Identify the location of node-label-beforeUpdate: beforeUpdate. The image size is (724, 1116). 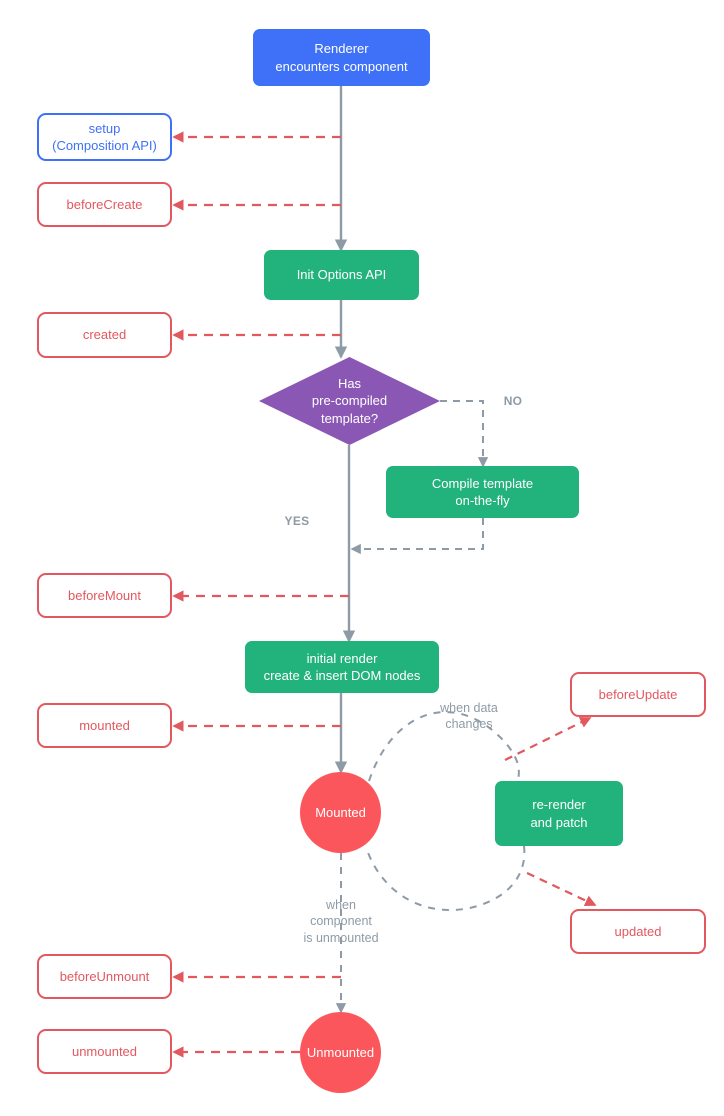
(638, 694).